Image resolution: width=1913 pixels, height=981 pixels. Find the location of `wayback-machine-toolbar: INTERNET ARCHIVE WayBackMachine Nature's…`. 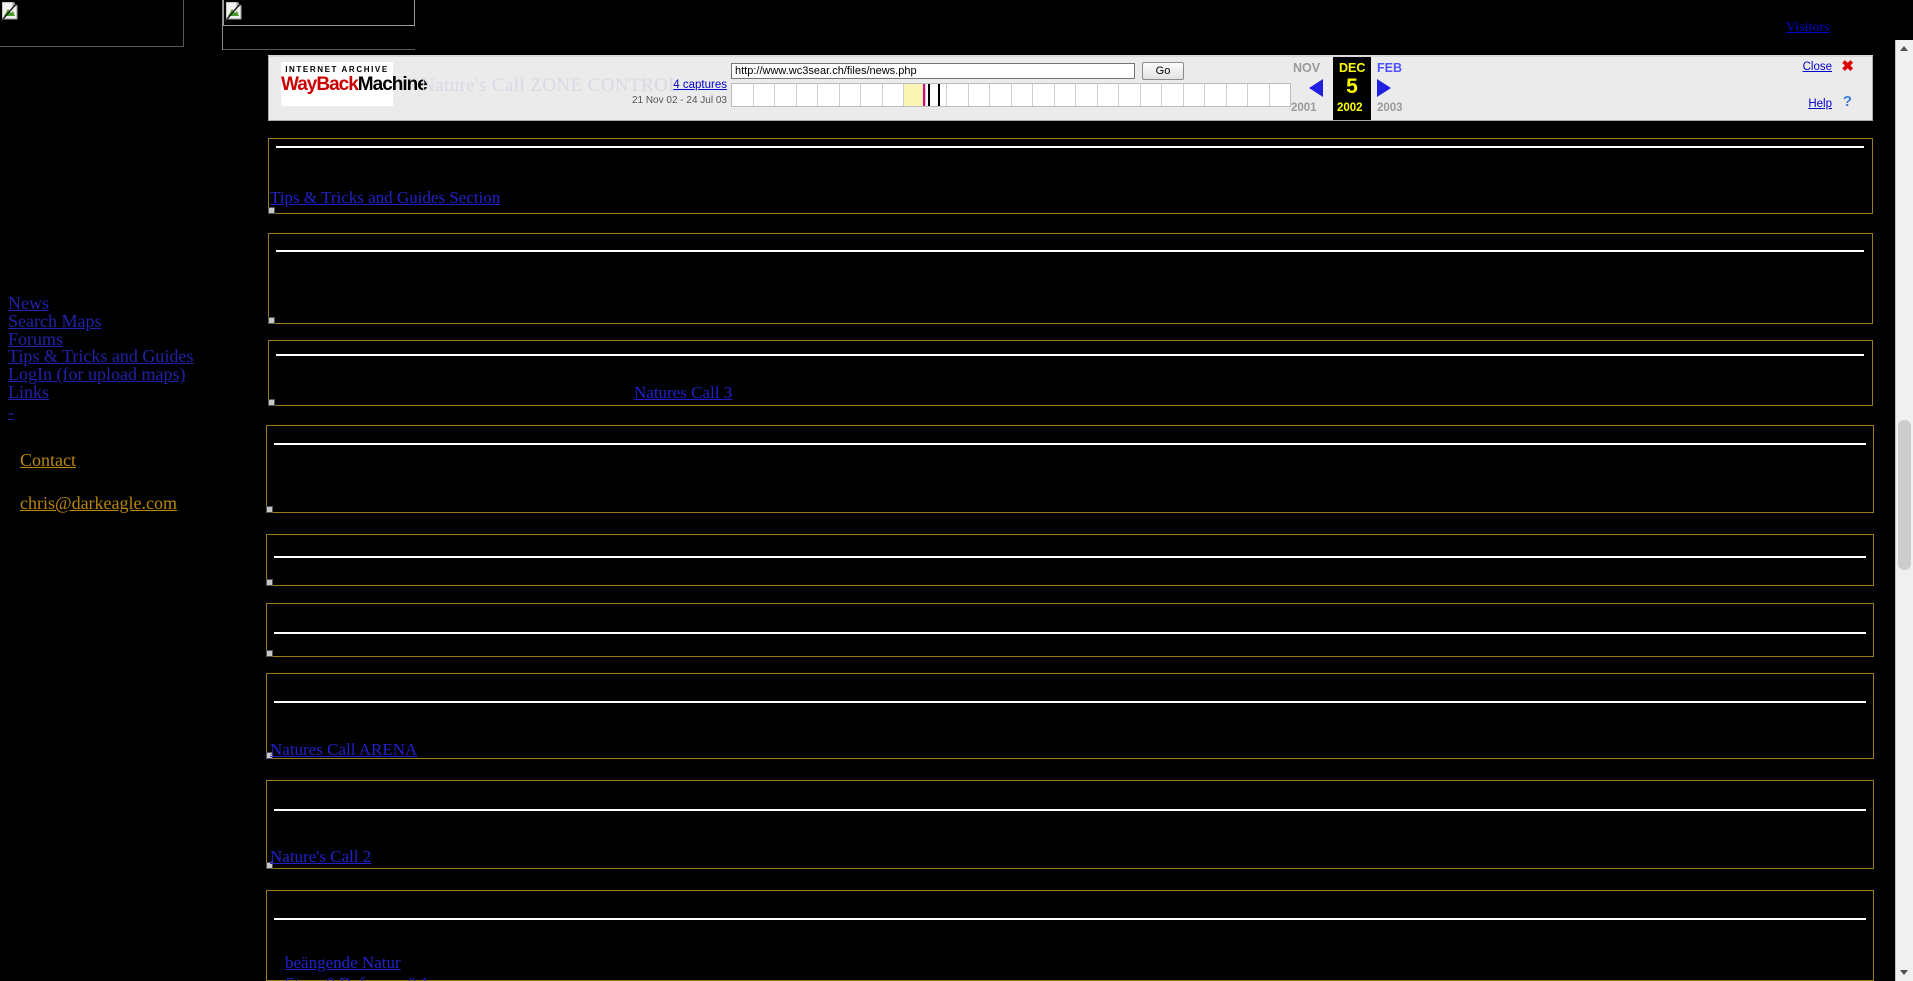

wayback-machine-toolbar: INTERNET ARCHIVE WayBackMachine Nature's… is located at coordinates (1070, 88).